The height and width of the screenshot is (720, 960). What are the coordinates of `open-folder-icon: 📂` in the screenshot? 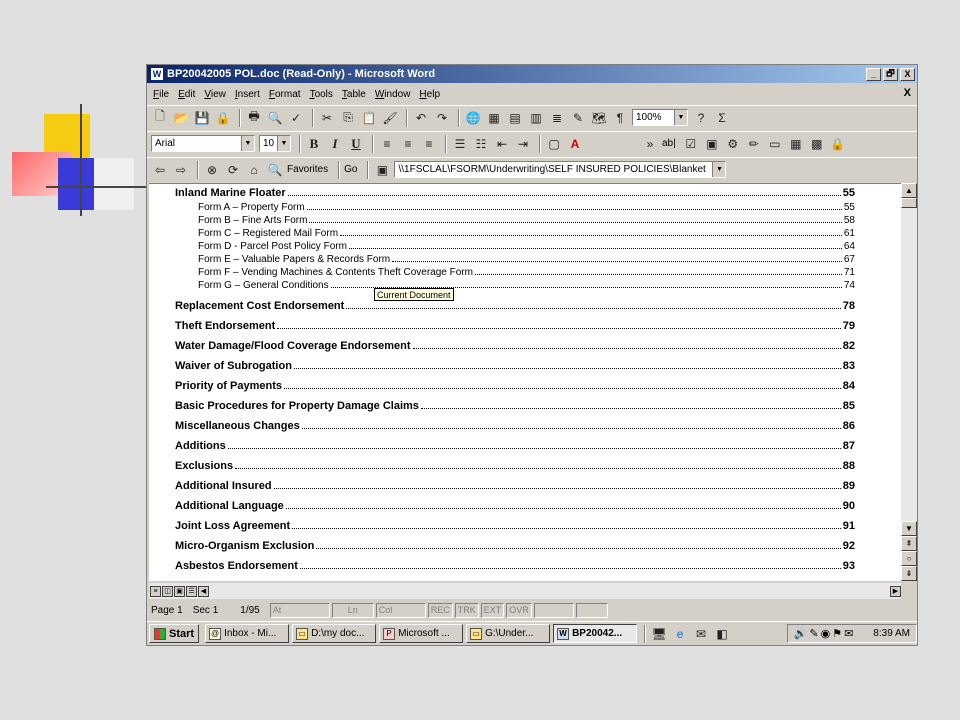 It's located at (181, 118).